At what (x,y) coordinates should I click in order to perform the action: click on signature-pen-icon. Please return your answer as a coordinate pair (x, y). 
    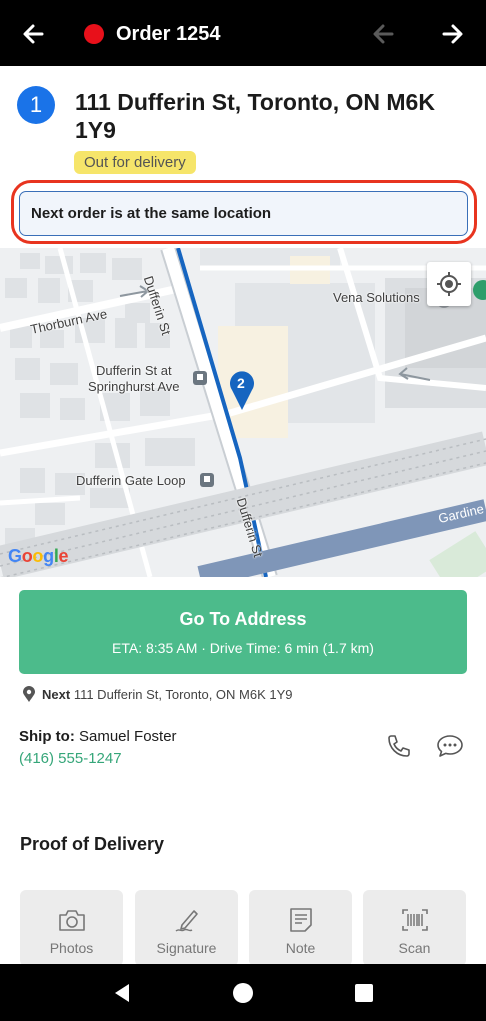
    Looking at the image, I should click on (186, 921).